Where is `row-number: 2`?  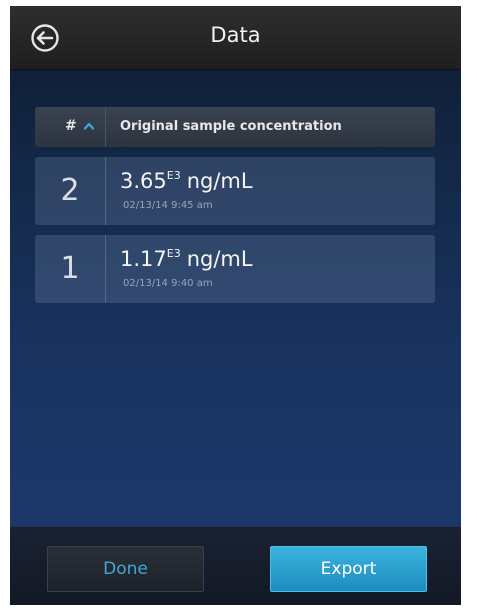
row-number: 2 is located at coordinates (70, 191).